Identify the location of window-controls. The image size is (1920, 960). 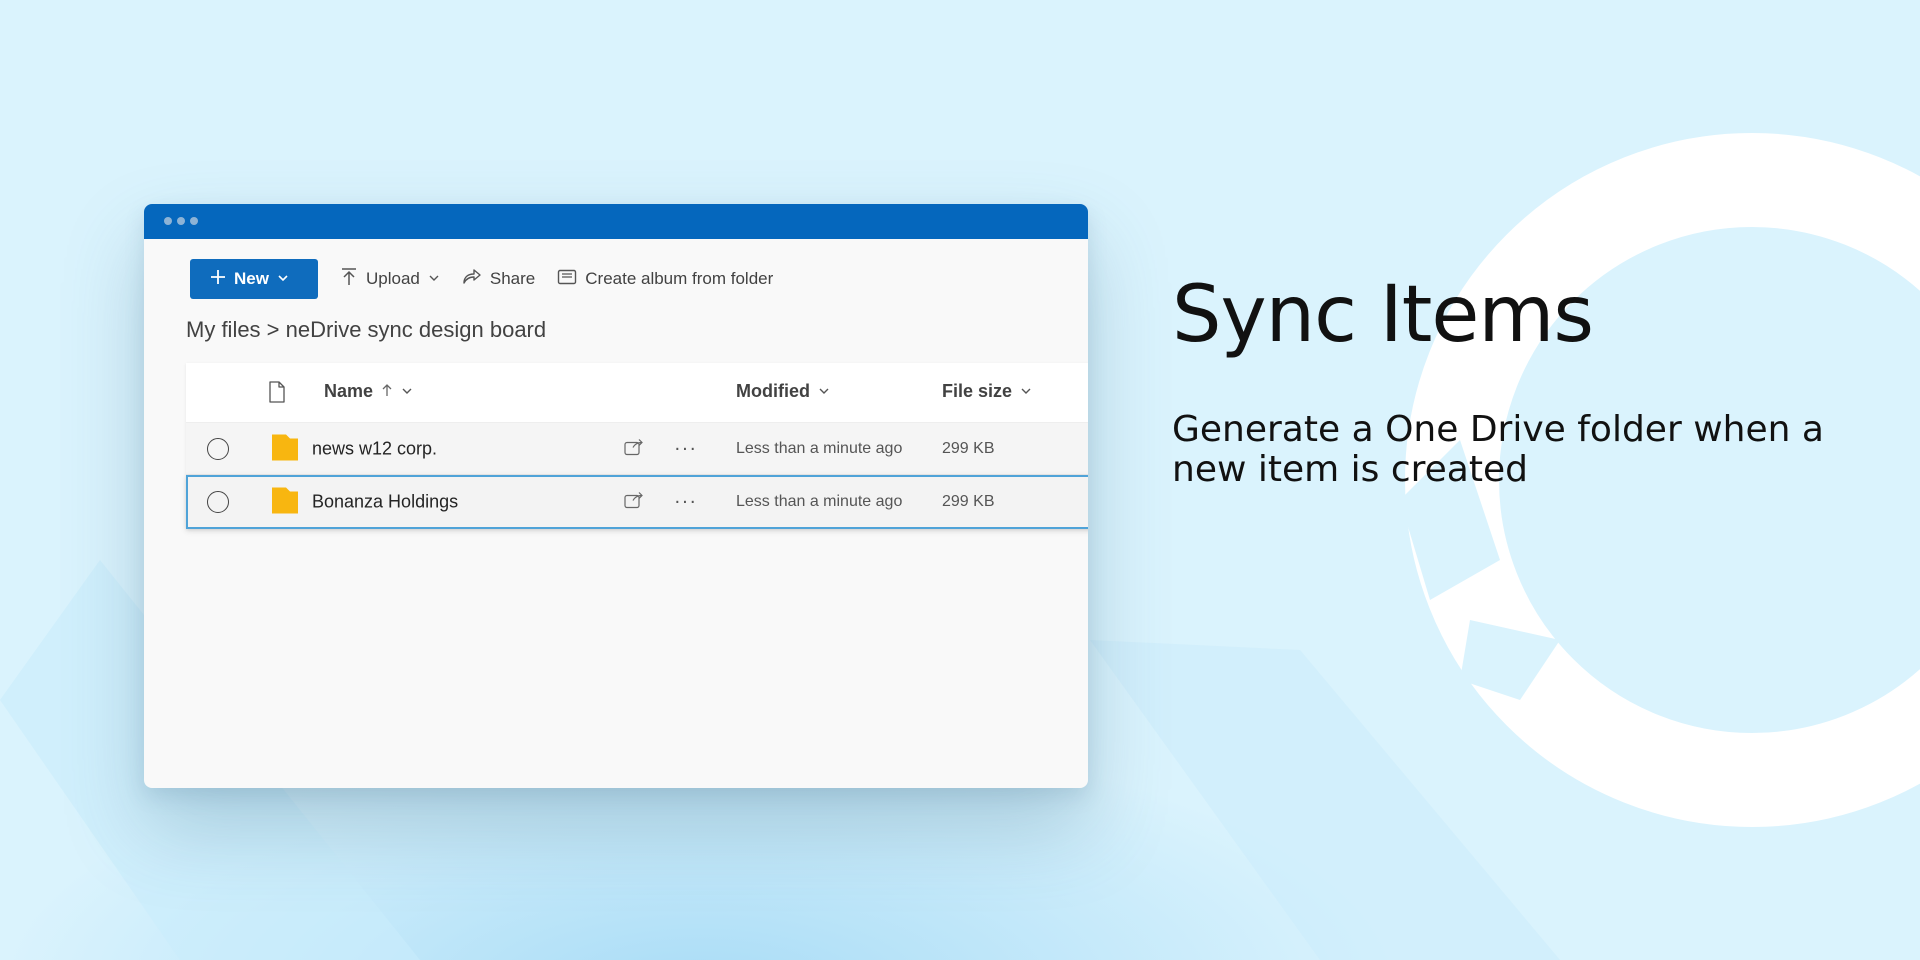
(181, 221).